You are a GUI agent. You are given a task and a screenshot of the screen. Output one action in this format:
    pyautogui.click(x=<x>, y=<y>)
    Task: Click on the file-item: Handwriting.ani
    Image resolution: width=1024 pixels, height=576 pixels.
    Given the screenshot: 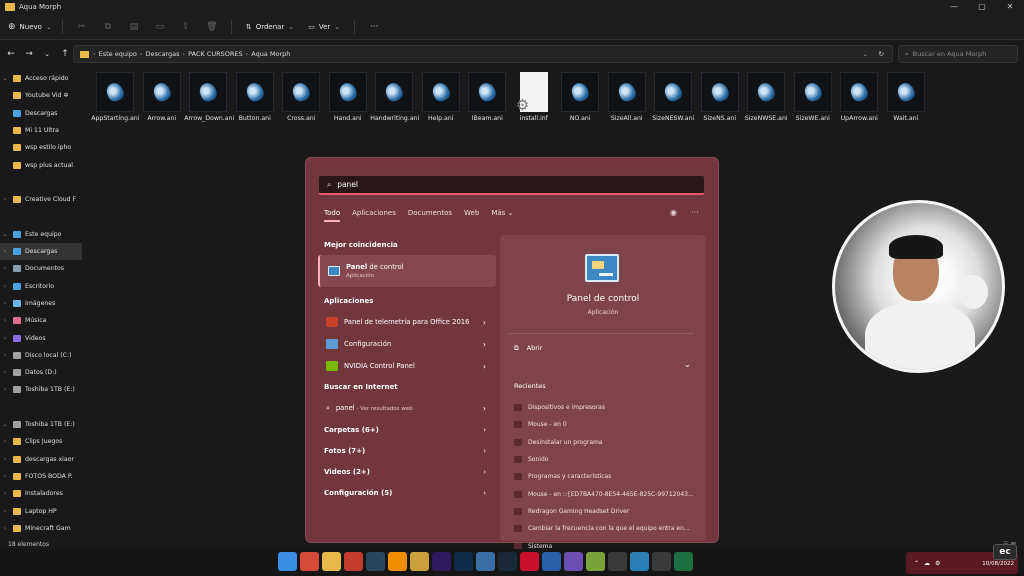 What is the action you would take?
    pyautogui.click(x=394, y=107)
    